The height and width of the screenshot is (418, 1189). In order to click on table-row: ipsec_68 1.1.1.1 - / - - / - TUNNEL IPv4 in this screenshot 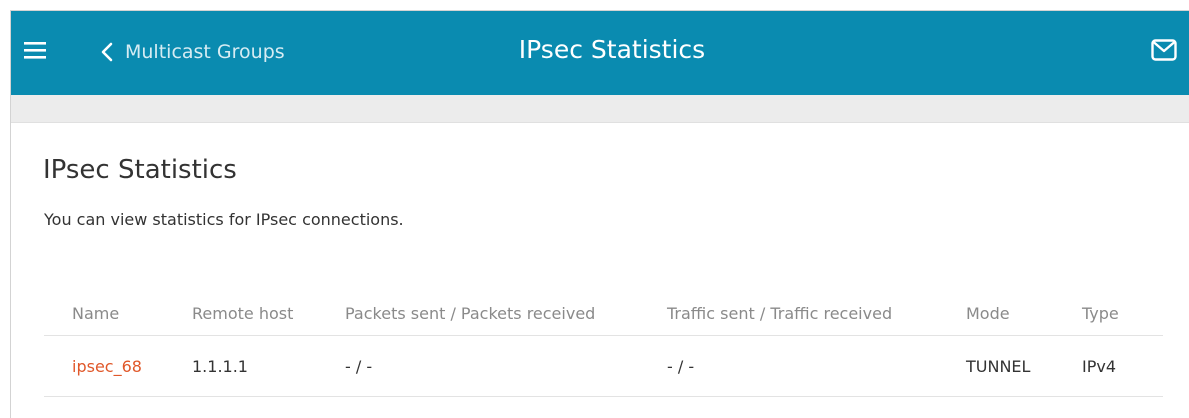, I will do `click(603, 366)`.